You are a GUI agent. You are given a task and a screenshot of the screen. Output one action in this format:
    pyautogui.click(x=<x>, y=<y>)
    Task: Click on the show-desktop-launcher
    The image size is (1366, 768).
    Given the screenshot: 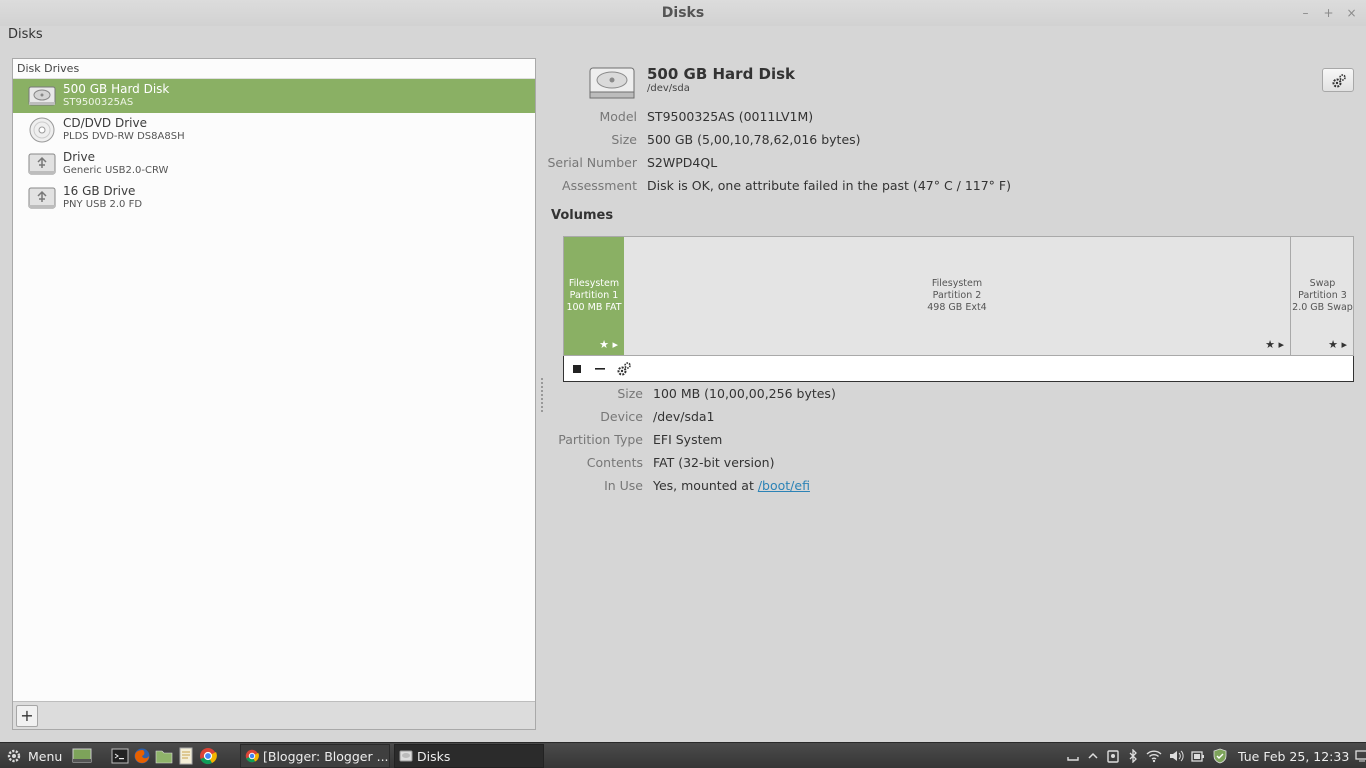 What is the action you would take?
    pyautogui.click(x=82, y=756)
    